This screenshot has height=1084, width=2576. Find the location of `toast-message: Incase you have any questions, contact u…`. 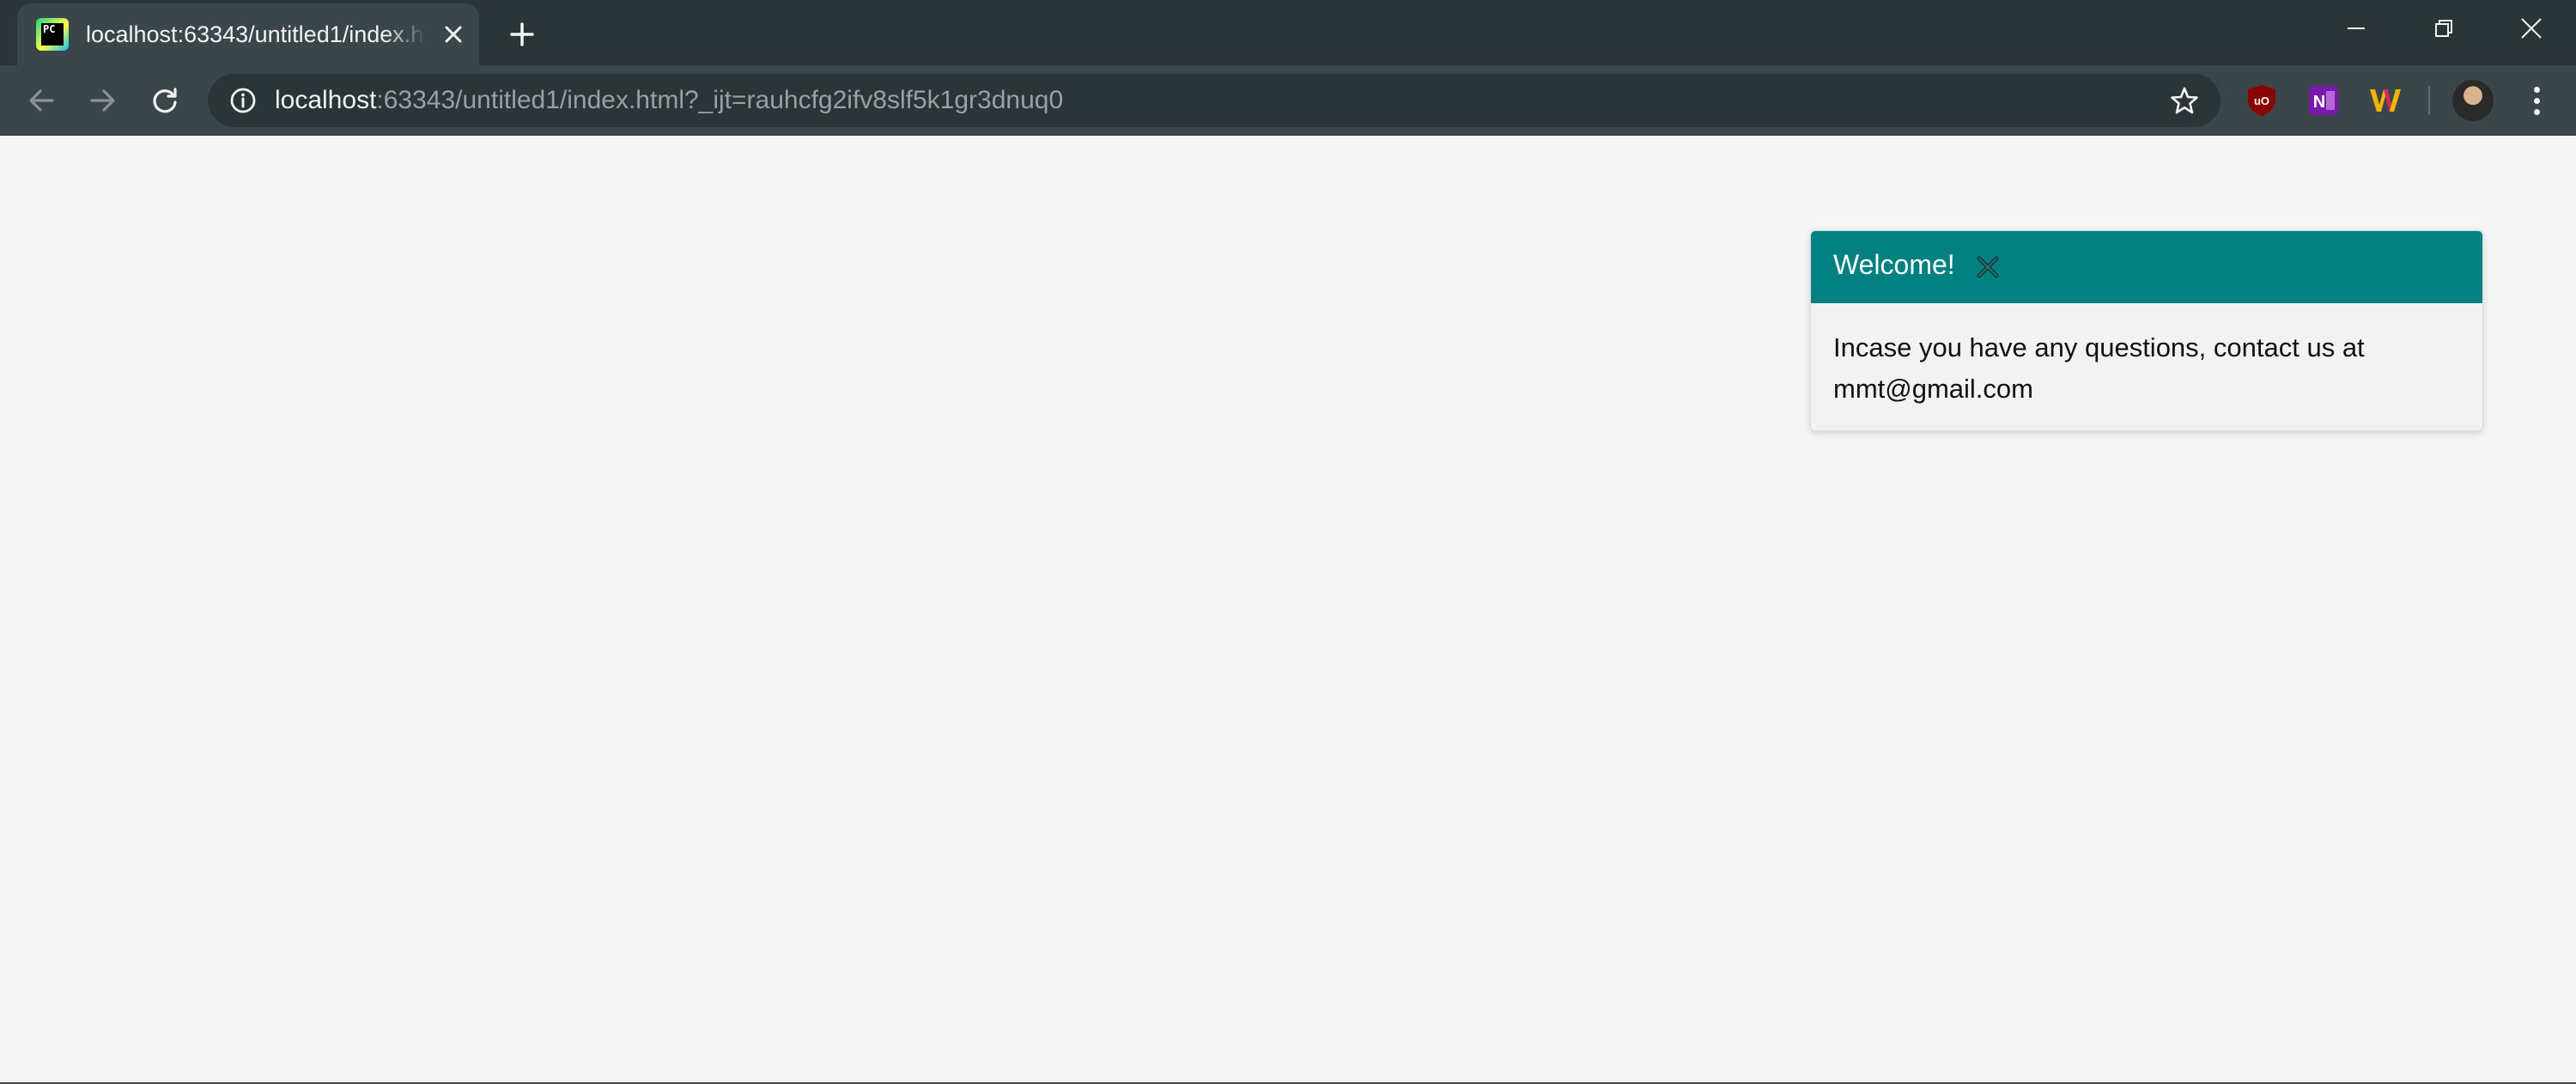

toast-message: Incase you have any questions, contact u… is located at coordinates (2099, 368).